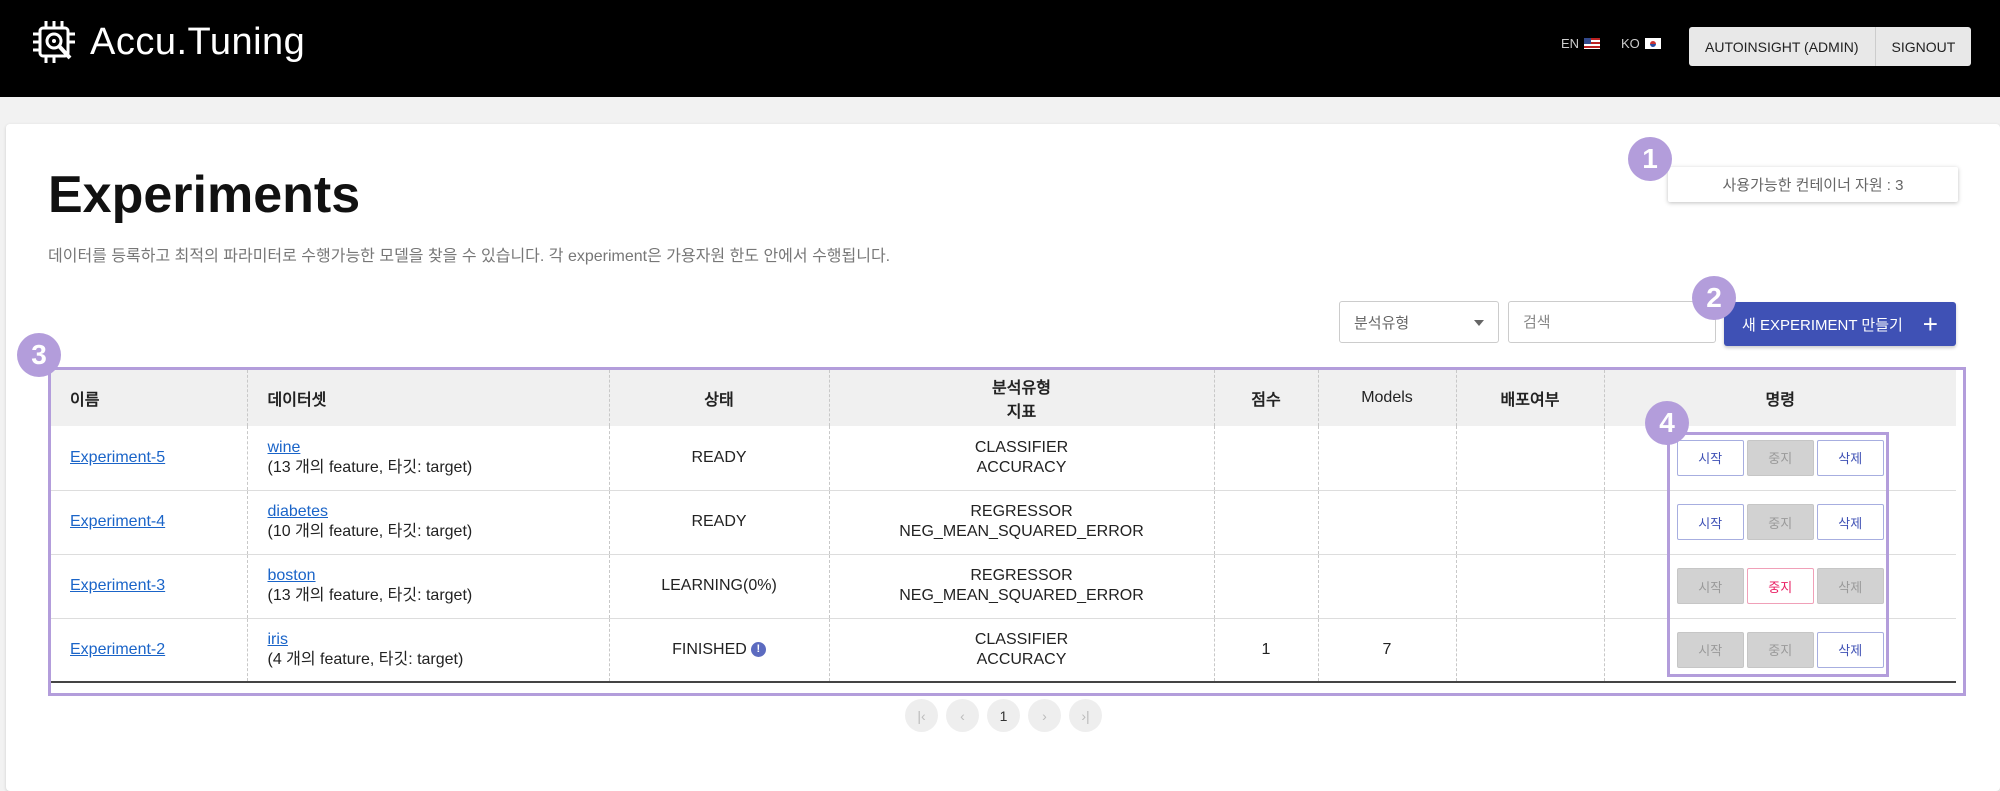 This screenshot has height=791, width=2000. What do you see at coordinates (1612, 322) in the screenshot?
I see `search-input` at bounding box center [1612, 322].